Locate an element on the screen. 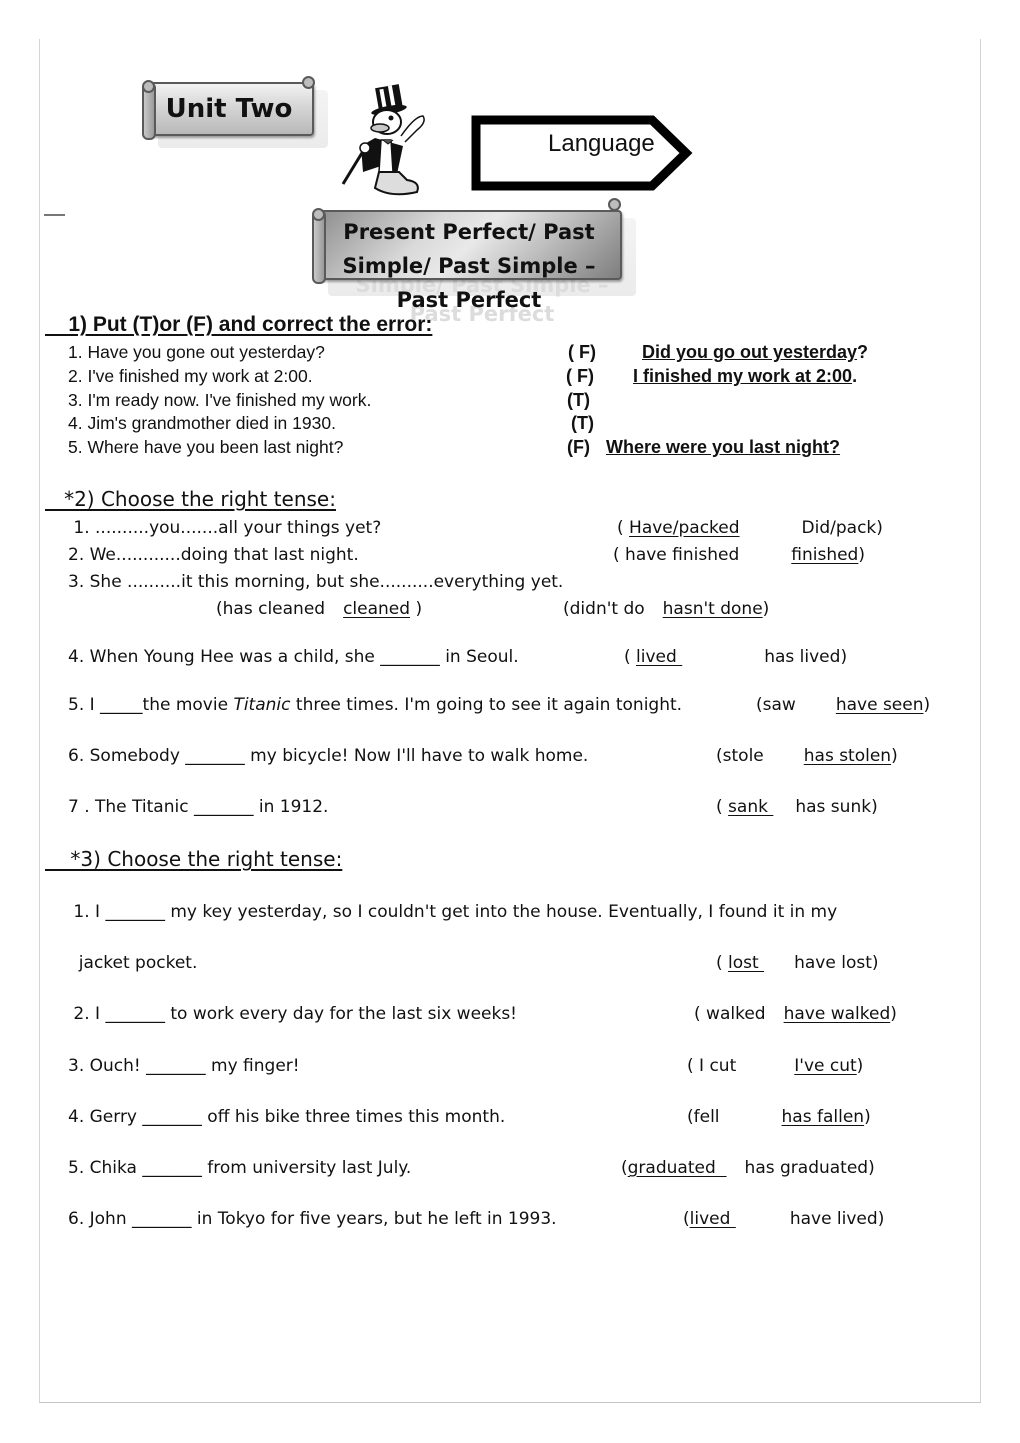 The width and height of the screenshot is (1020, 1443). s3-item-6-option-2: have lived is located at coordinates (834, 1219).